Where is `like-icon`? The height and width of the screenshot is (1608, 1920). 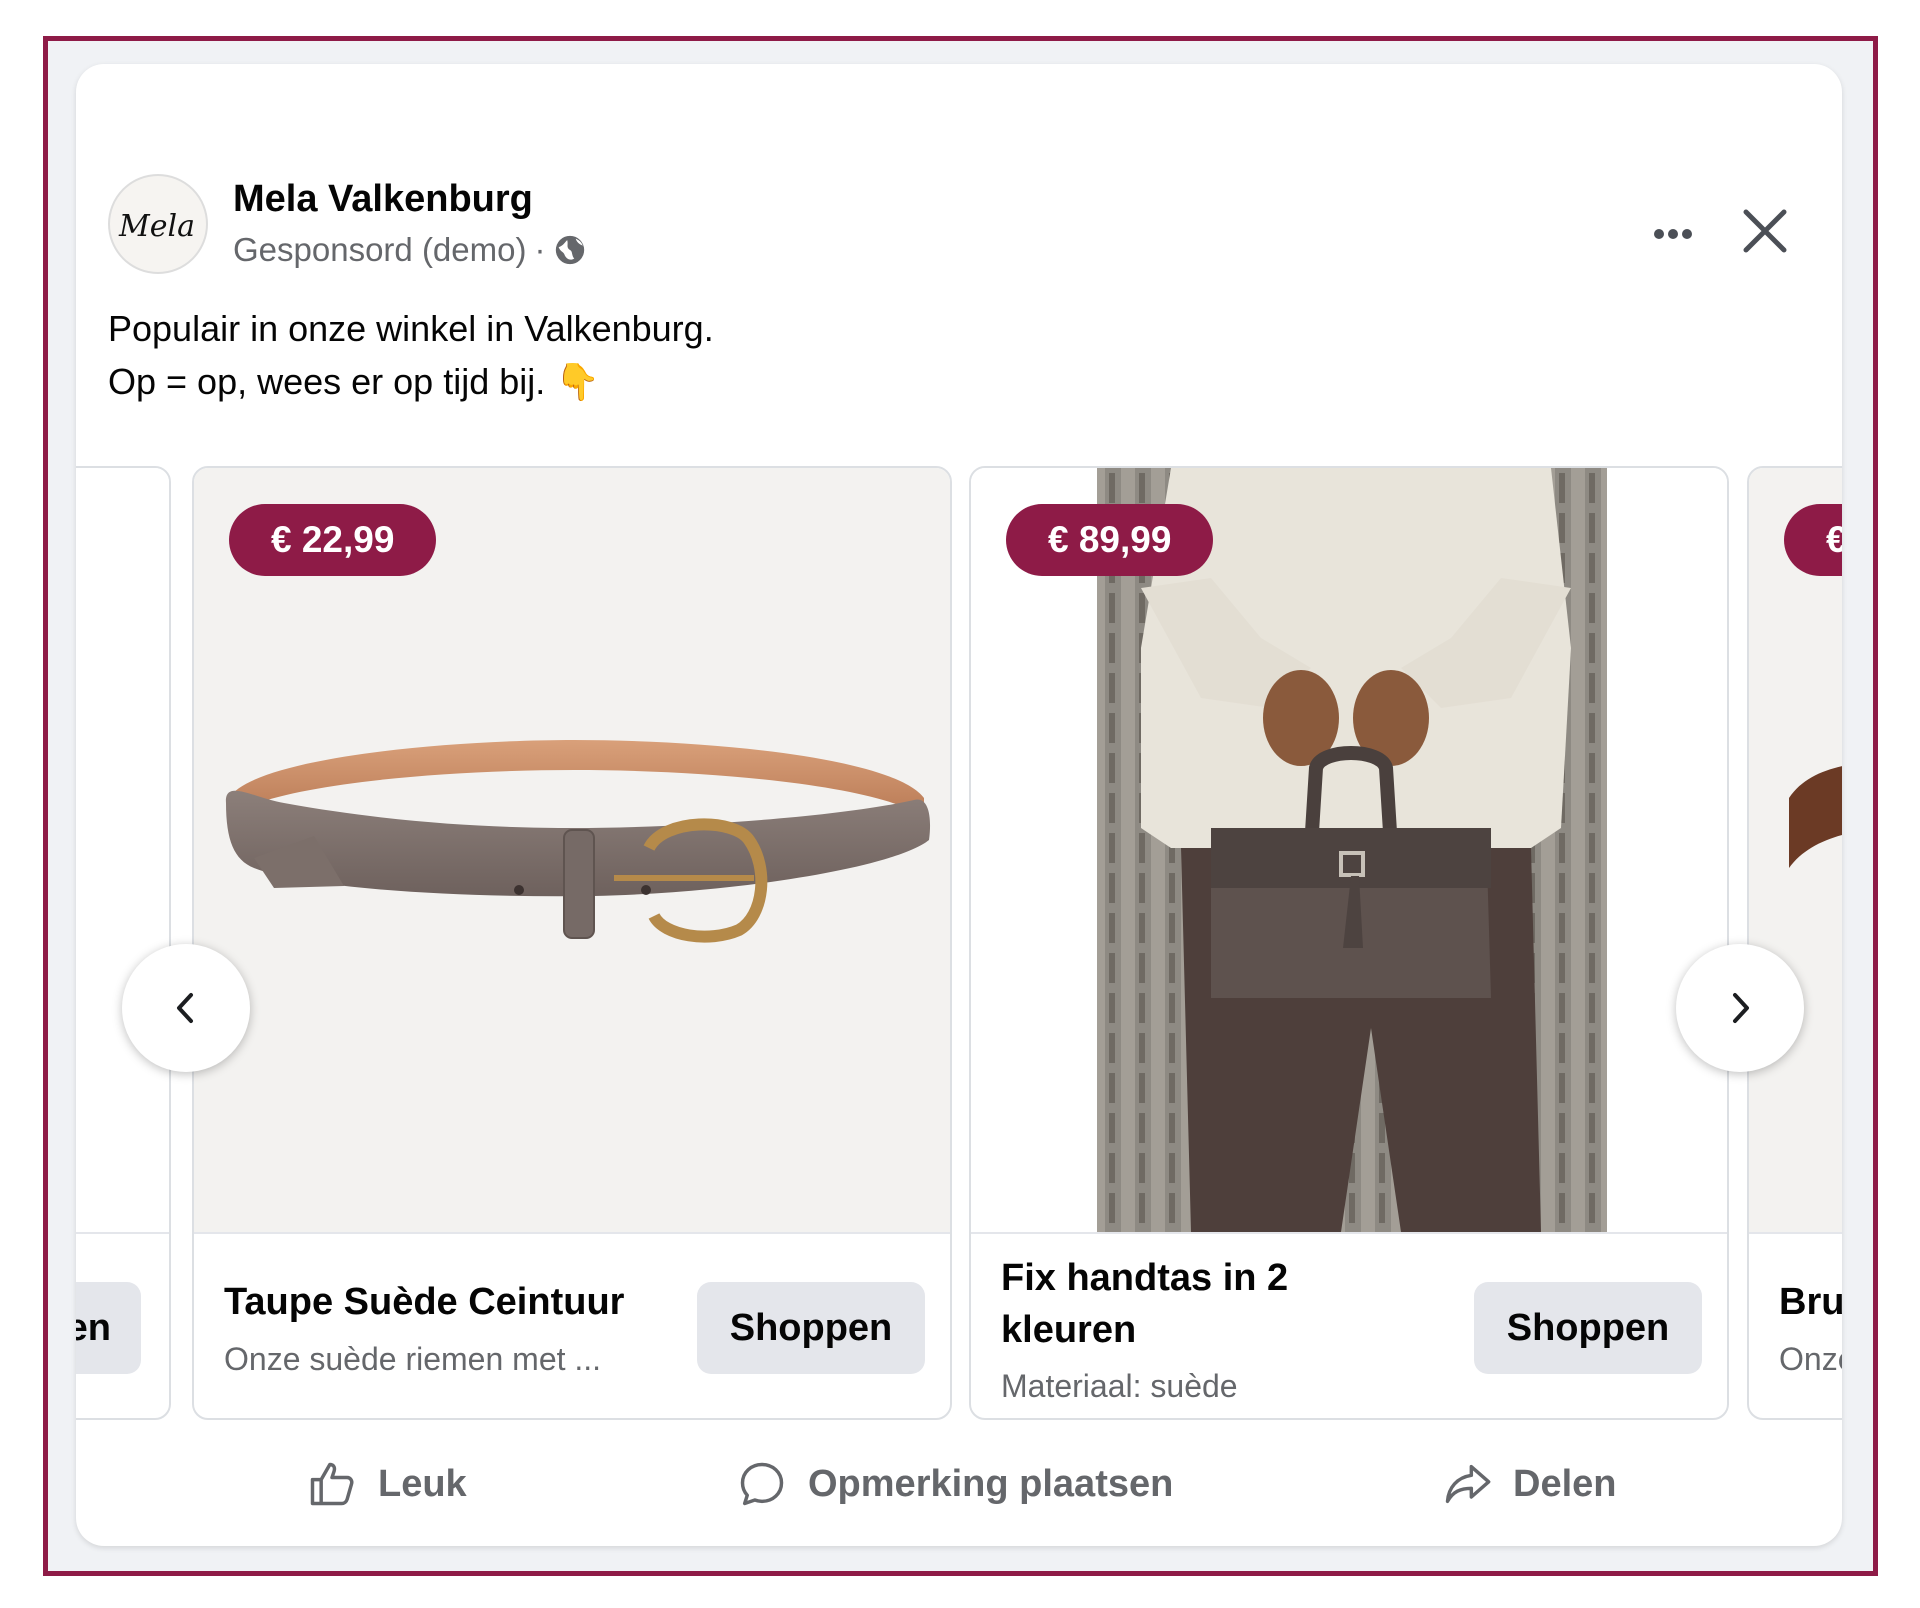
like-icon is located at coordinates (332, 1484).